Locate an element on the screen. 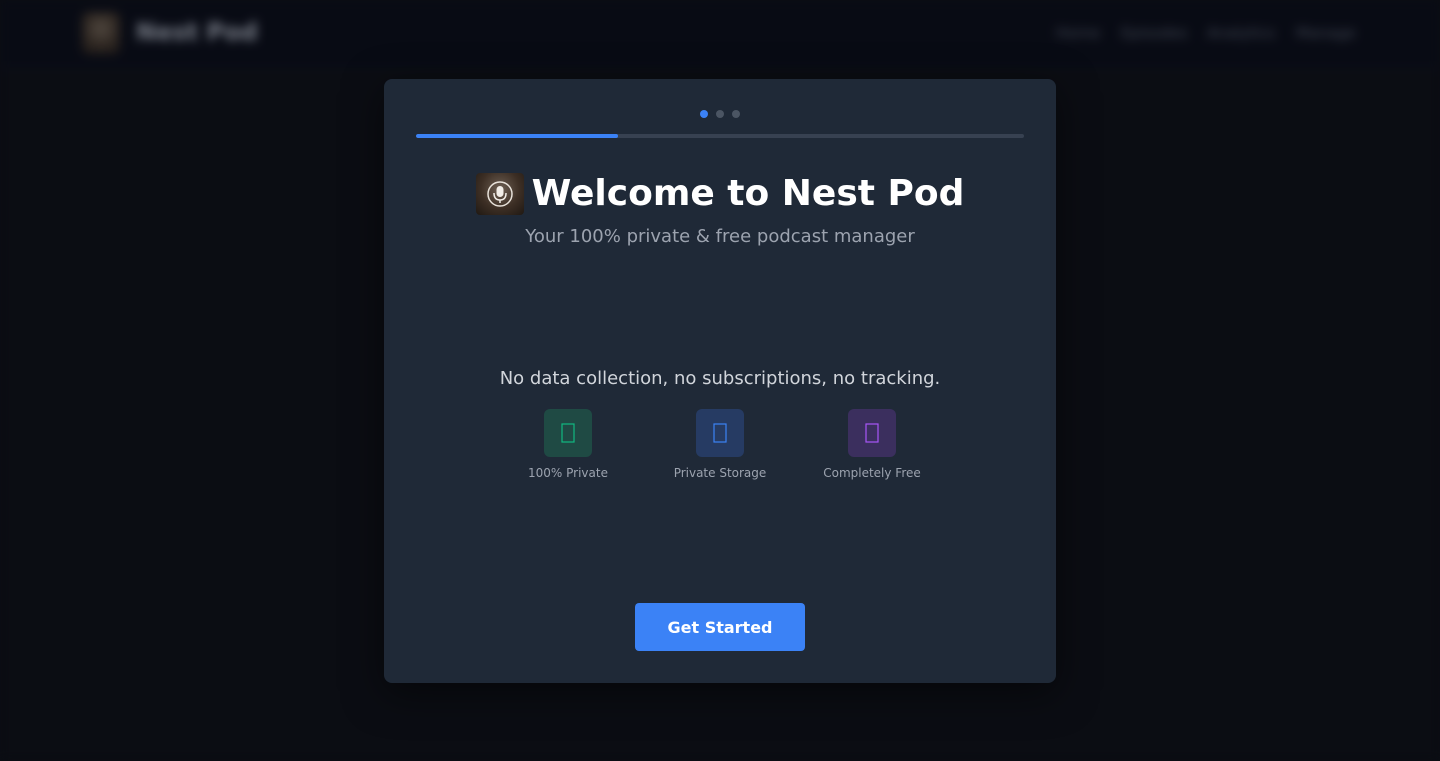 The height and width of the screenshot is (761, 1440). feature-private: 100% Private is located at coordinates (568, 444).